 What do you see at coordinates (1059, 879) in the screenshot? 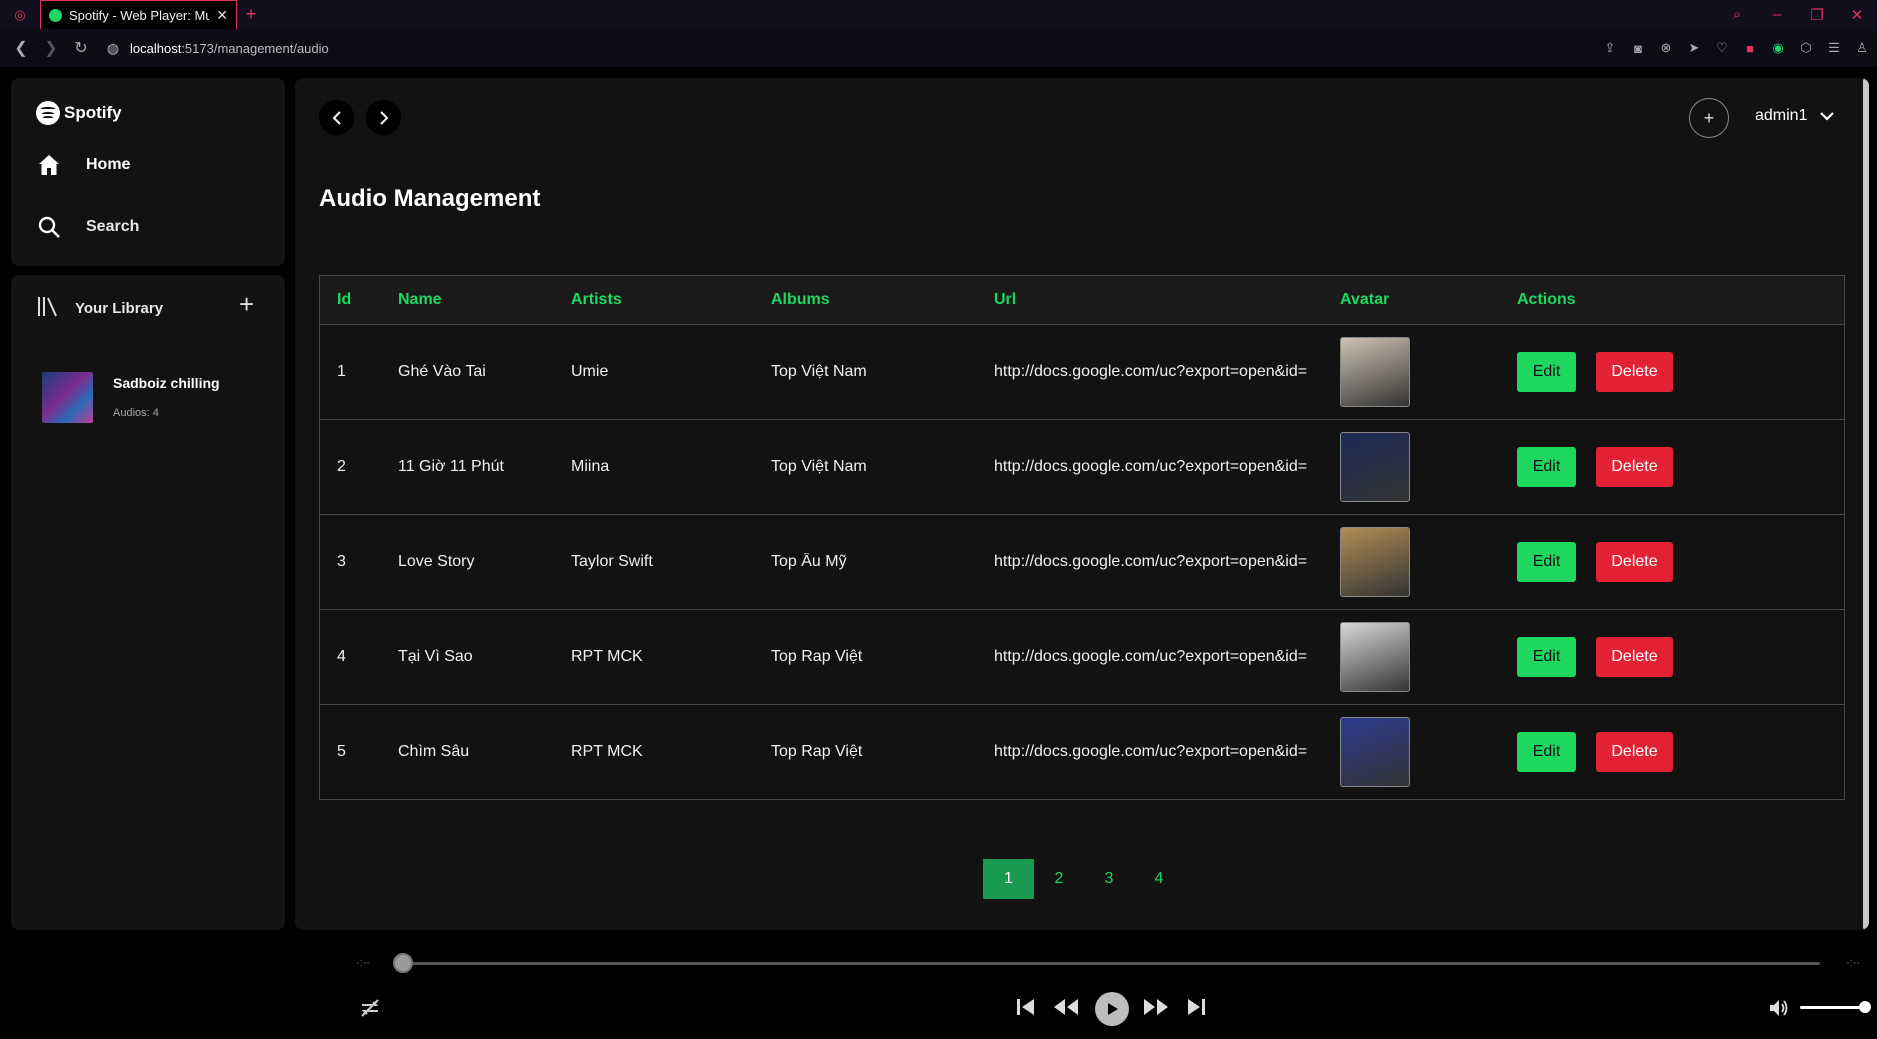
I see `page-2-button: 2` at bounding box center [1059, 879].